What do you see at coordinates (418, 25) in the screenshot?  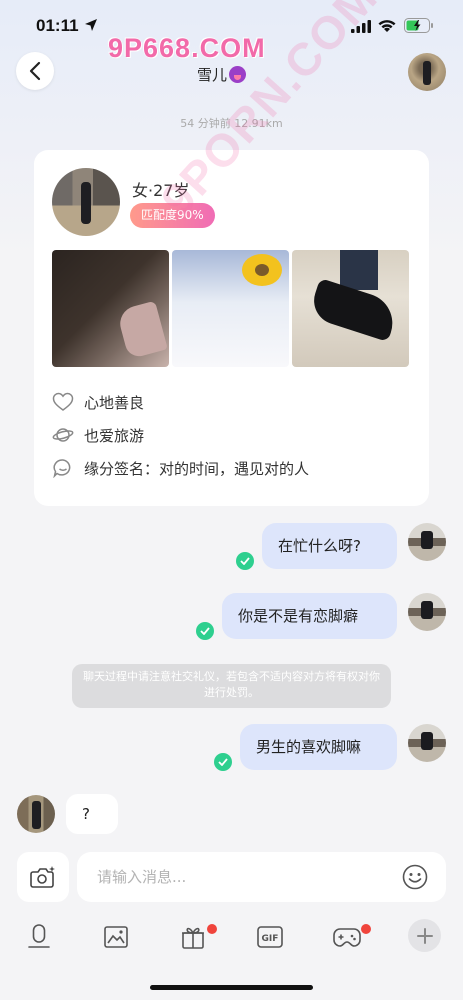 I see `battery-charging-icon` at bounding box center [418, 25].